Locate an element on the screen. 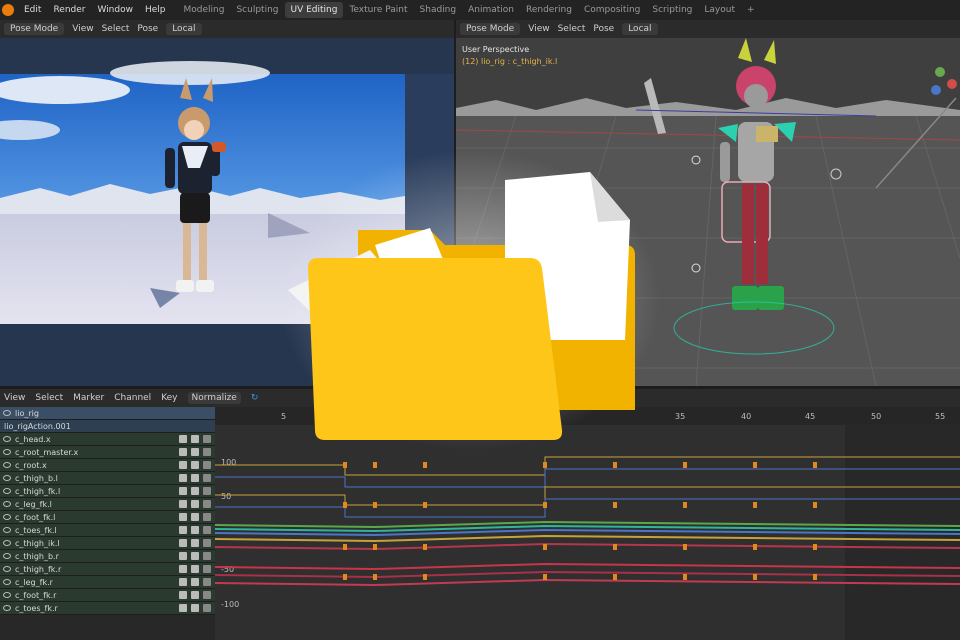 The image size is (960, 640). graph-key-menu: Key is located at coordinates (169, 398).